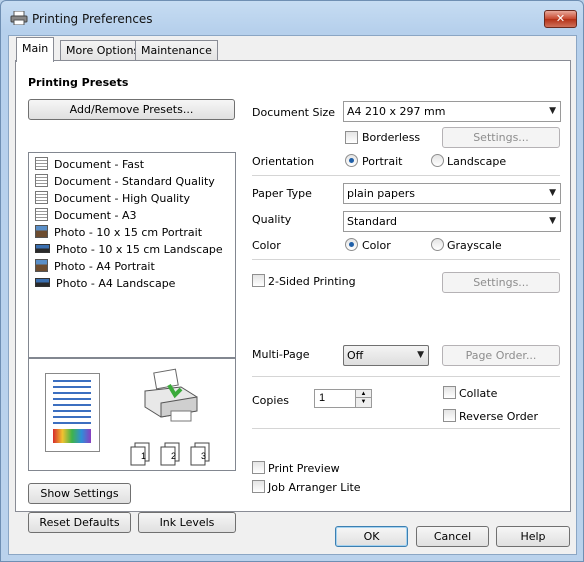  What do you see at coordinates (272, 219) in the screenshot?
I see `quality-label: Quality` at bounding box center [272, 219].